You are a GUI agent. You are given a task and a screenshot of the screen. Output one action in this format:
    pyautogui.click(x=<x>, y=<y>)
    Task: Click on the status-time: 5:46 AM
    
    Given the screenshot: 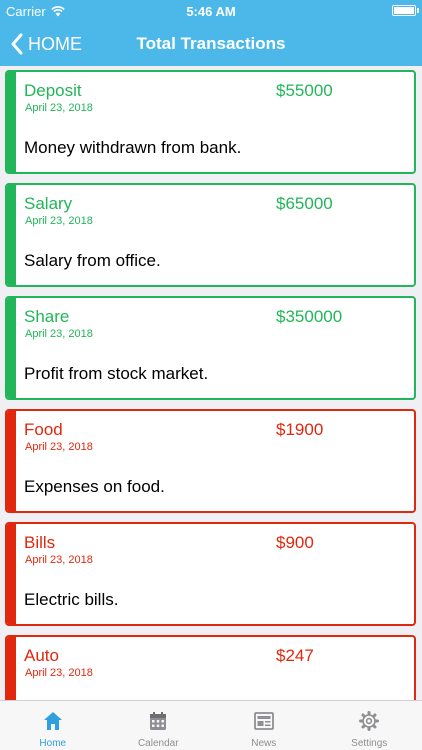 What is the action you would take?
    pyautogui.click(x=211, y=11)
    